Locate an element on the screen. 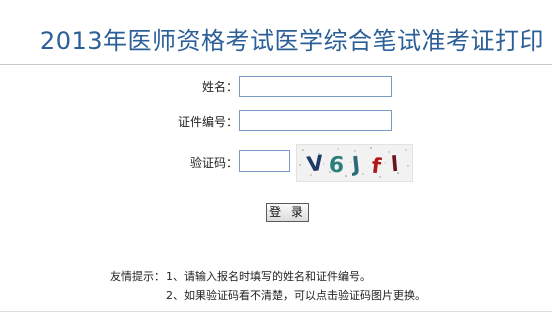 Image resolution: width=552 pixels, height=314 pixels. captcha-input is located at coordinates (264, 161).